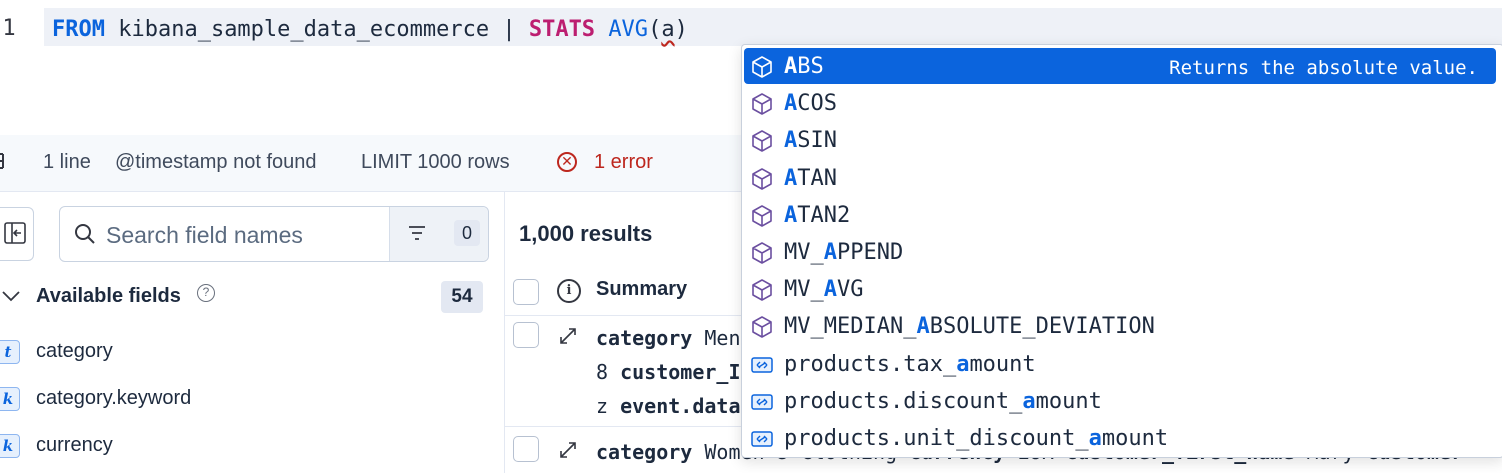 This screenshot has width=1502, height=473. Describe the element at coordinates (10, 399) in the screenshot. I see `keyword-type-icon: k` at that location.